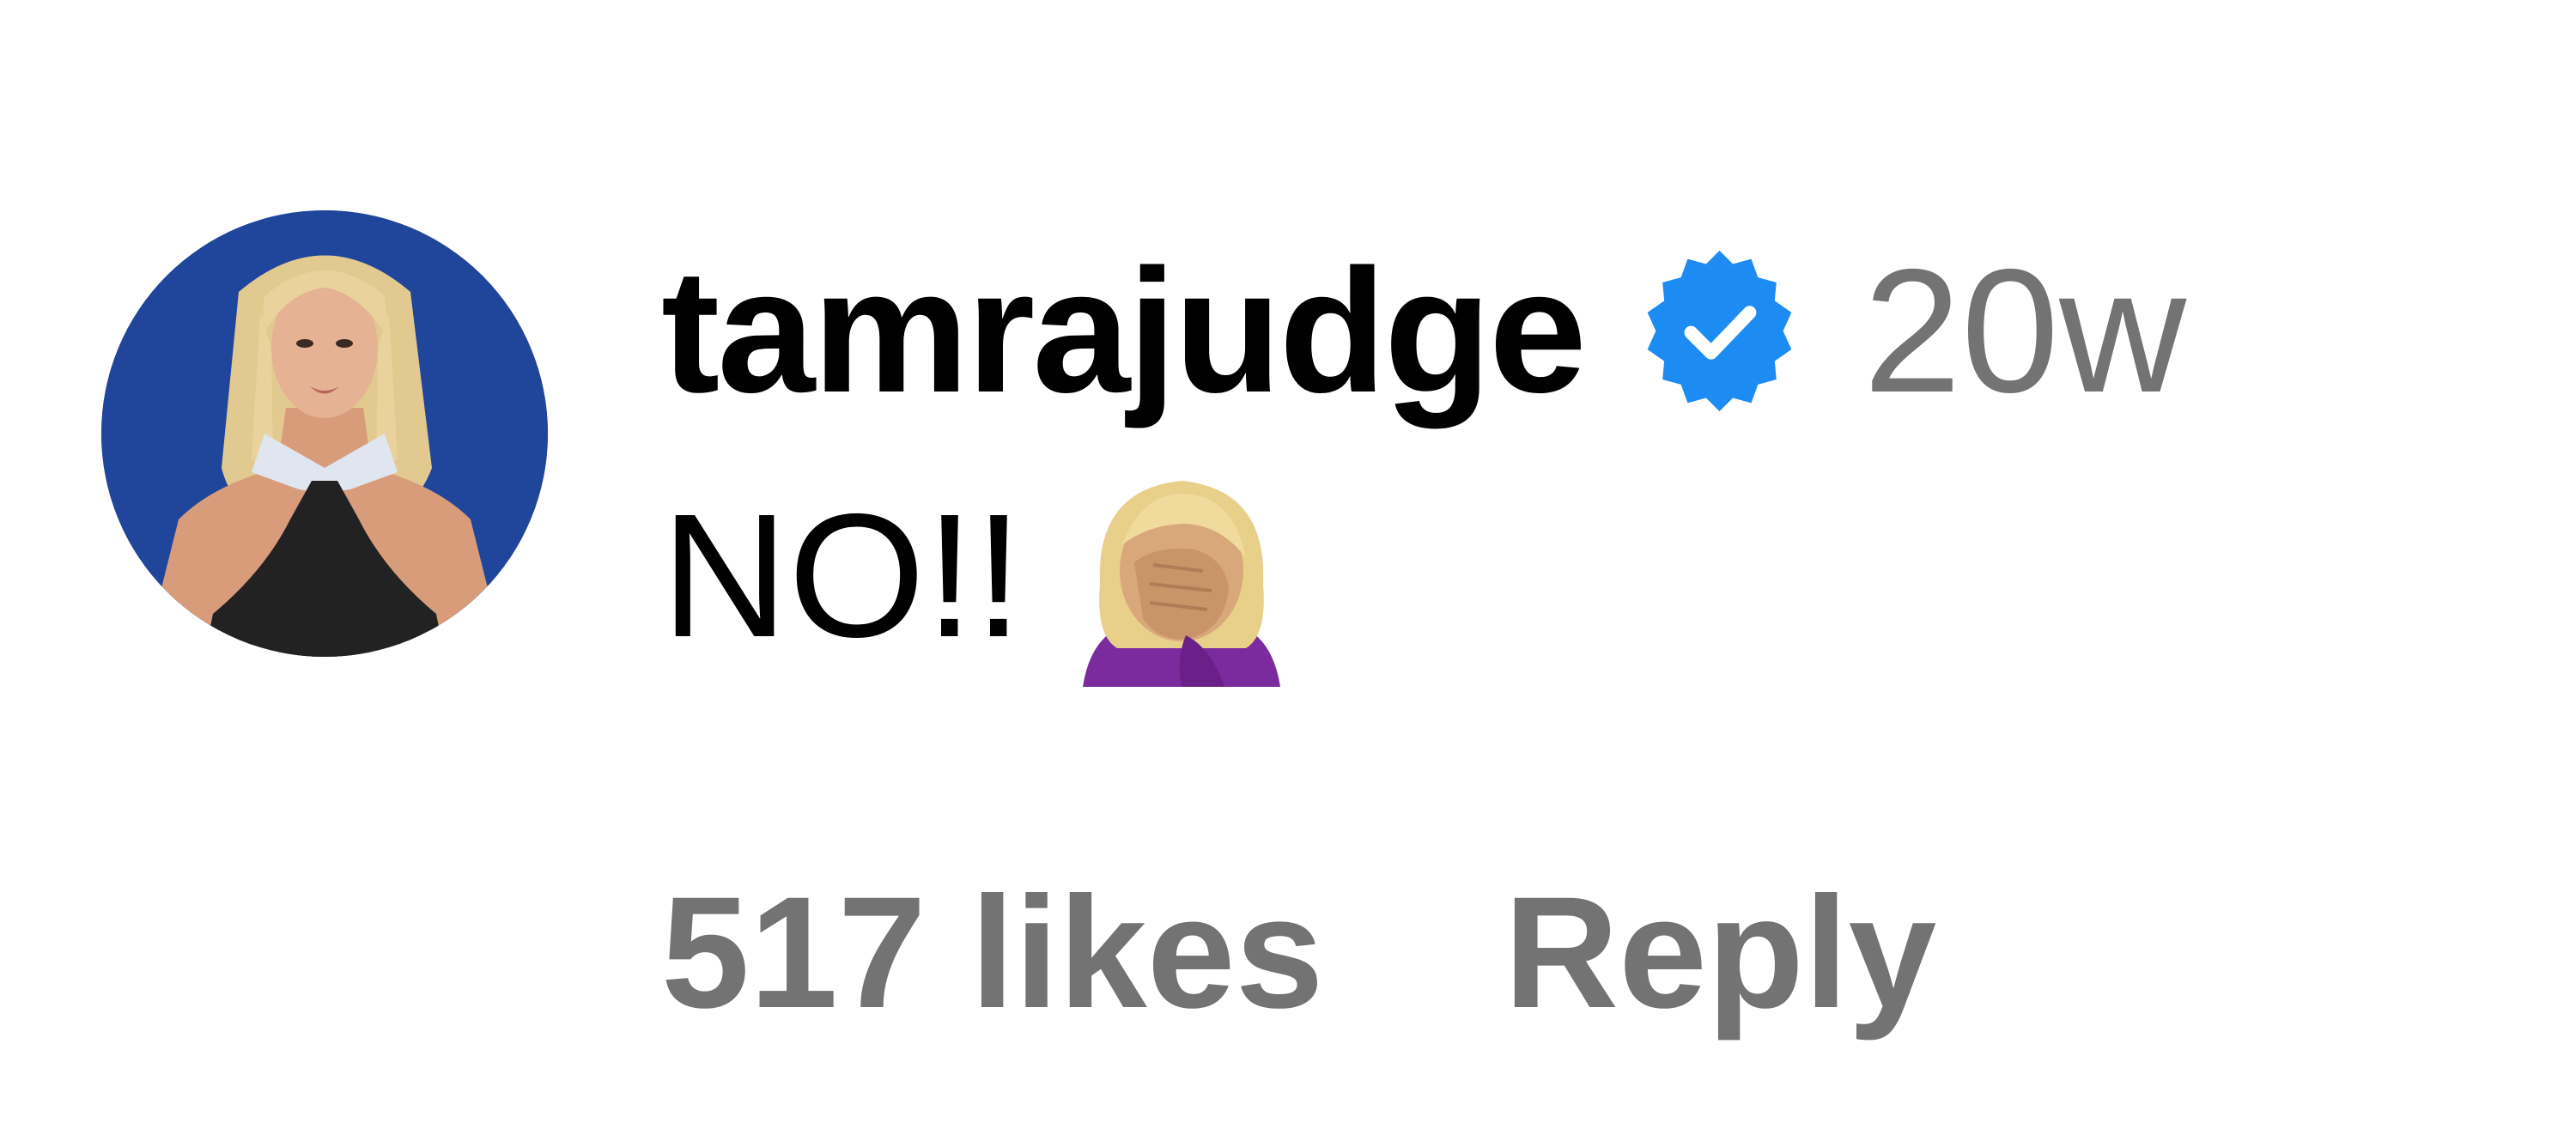  What do you see at coordinates (1720, 953) in the screenshot?
I see `reply-button: Reply` at bounding box center [1720, 953].